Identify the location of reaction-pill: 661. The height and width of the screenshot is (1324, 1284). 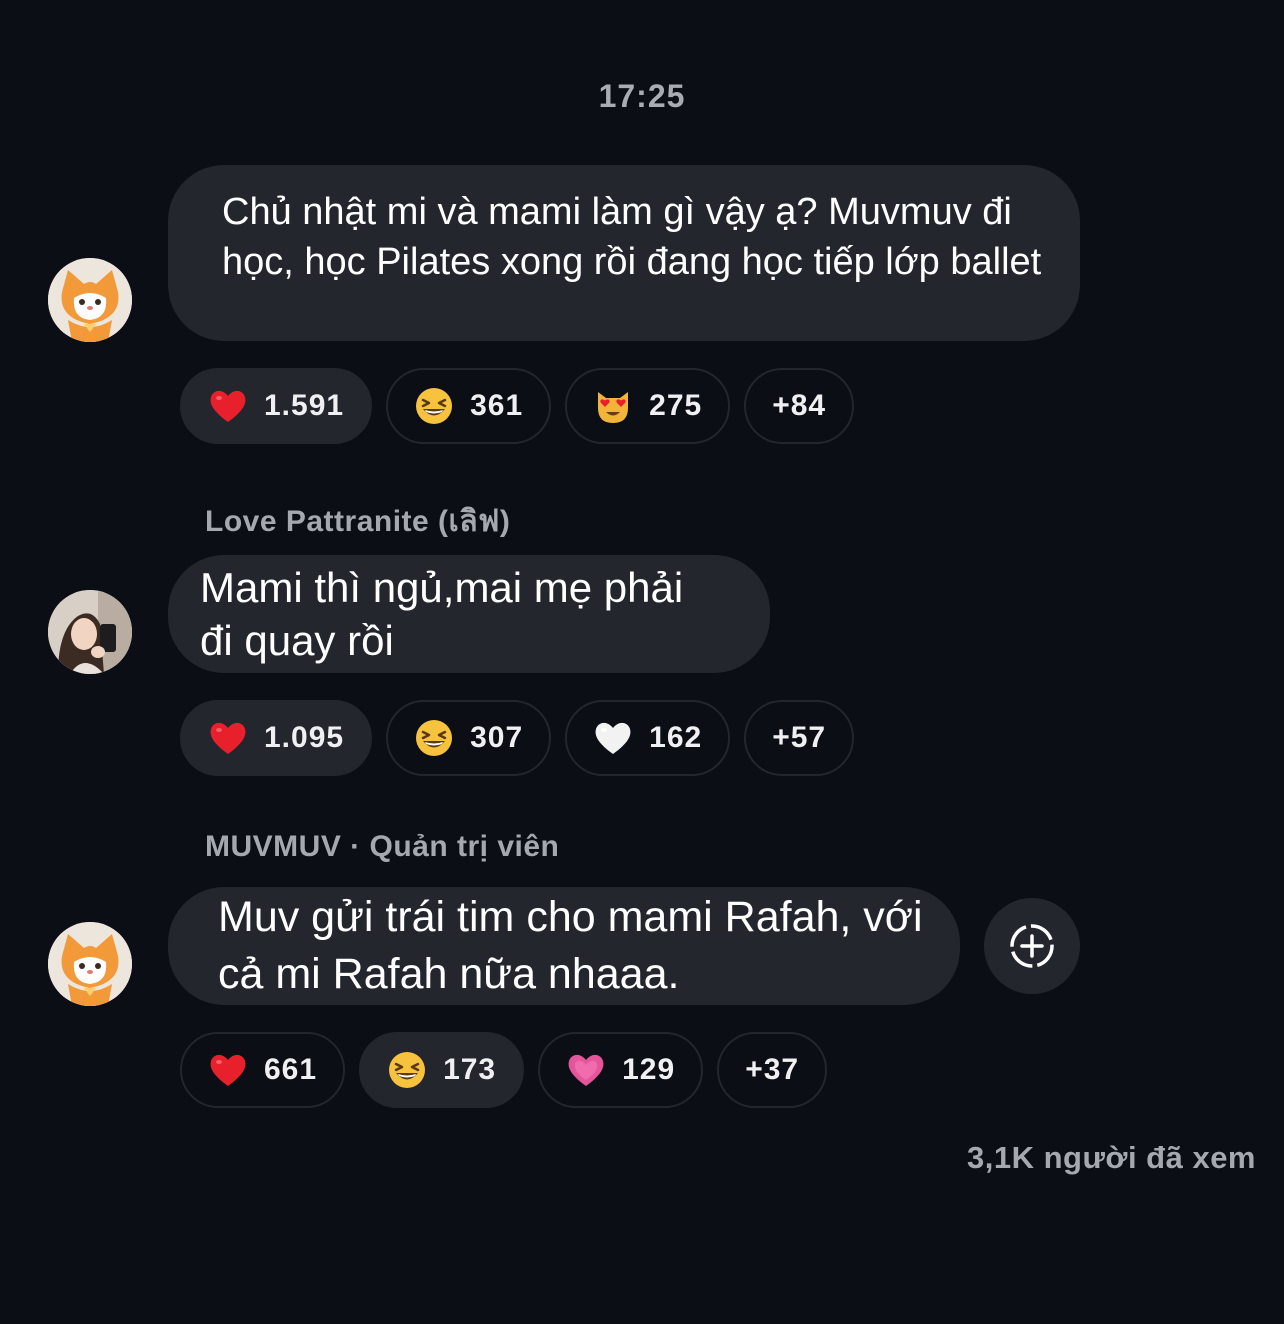
(263, 1070).